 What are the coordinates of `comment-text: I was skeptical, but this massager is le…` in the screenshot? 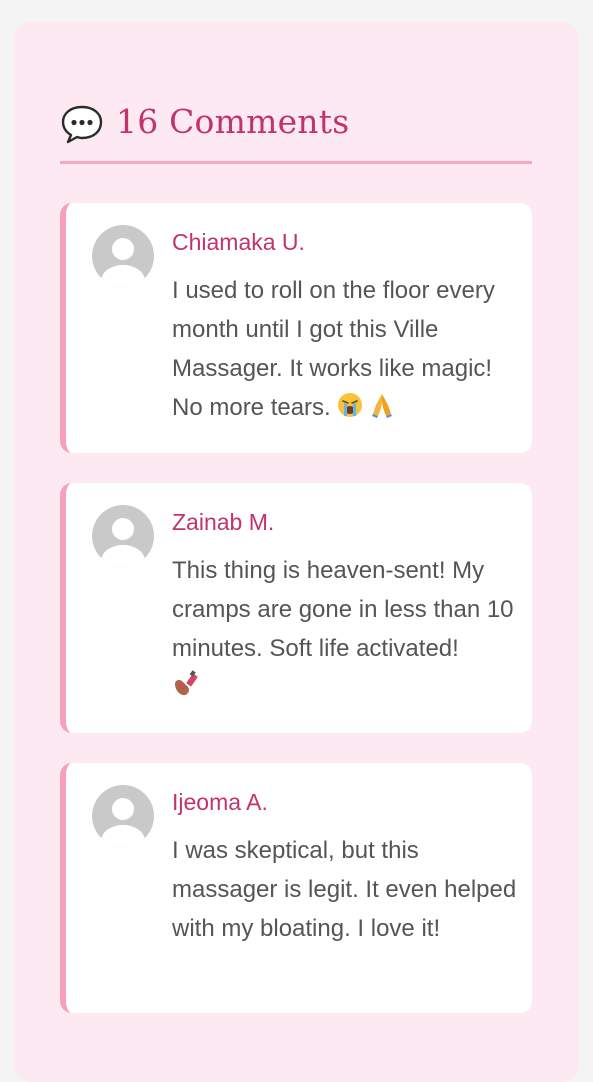 It's located at (346, 889).